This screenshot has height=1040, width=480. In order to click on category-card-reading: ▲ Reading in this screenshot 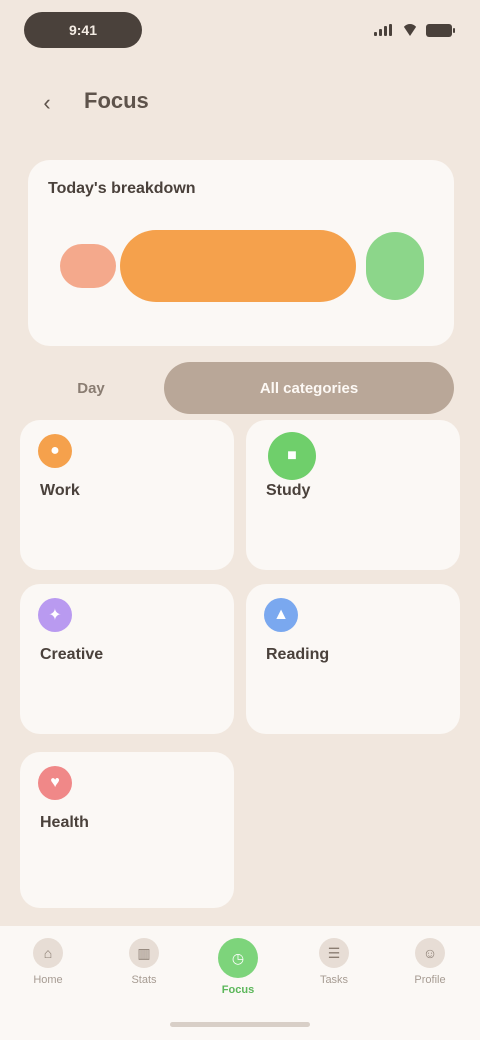, I will do `click(353, 659)`.